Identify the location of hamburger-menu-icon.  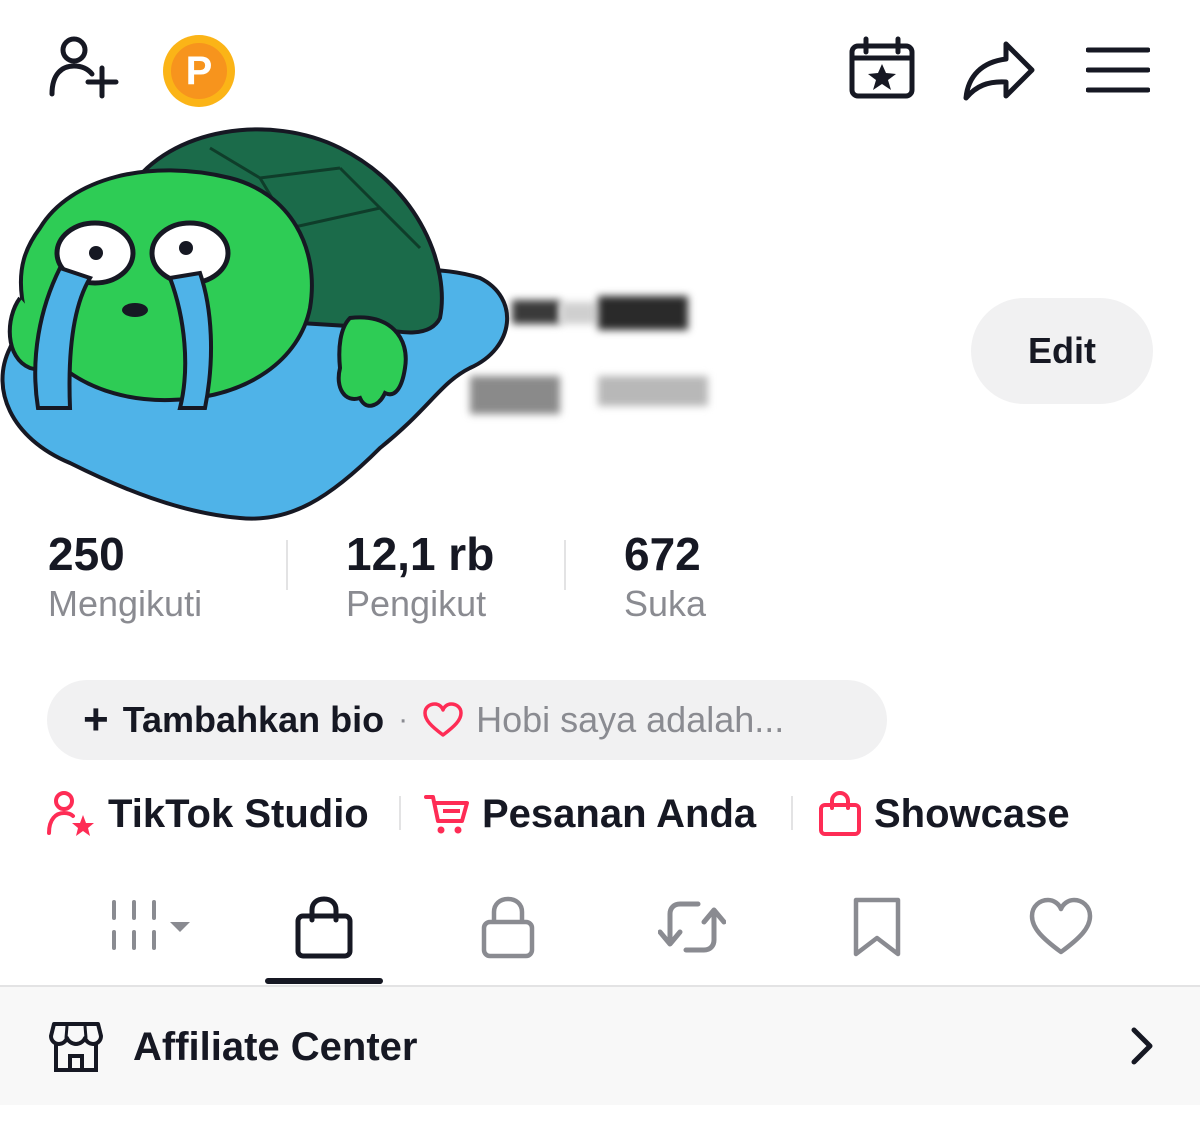
(1118, 70).